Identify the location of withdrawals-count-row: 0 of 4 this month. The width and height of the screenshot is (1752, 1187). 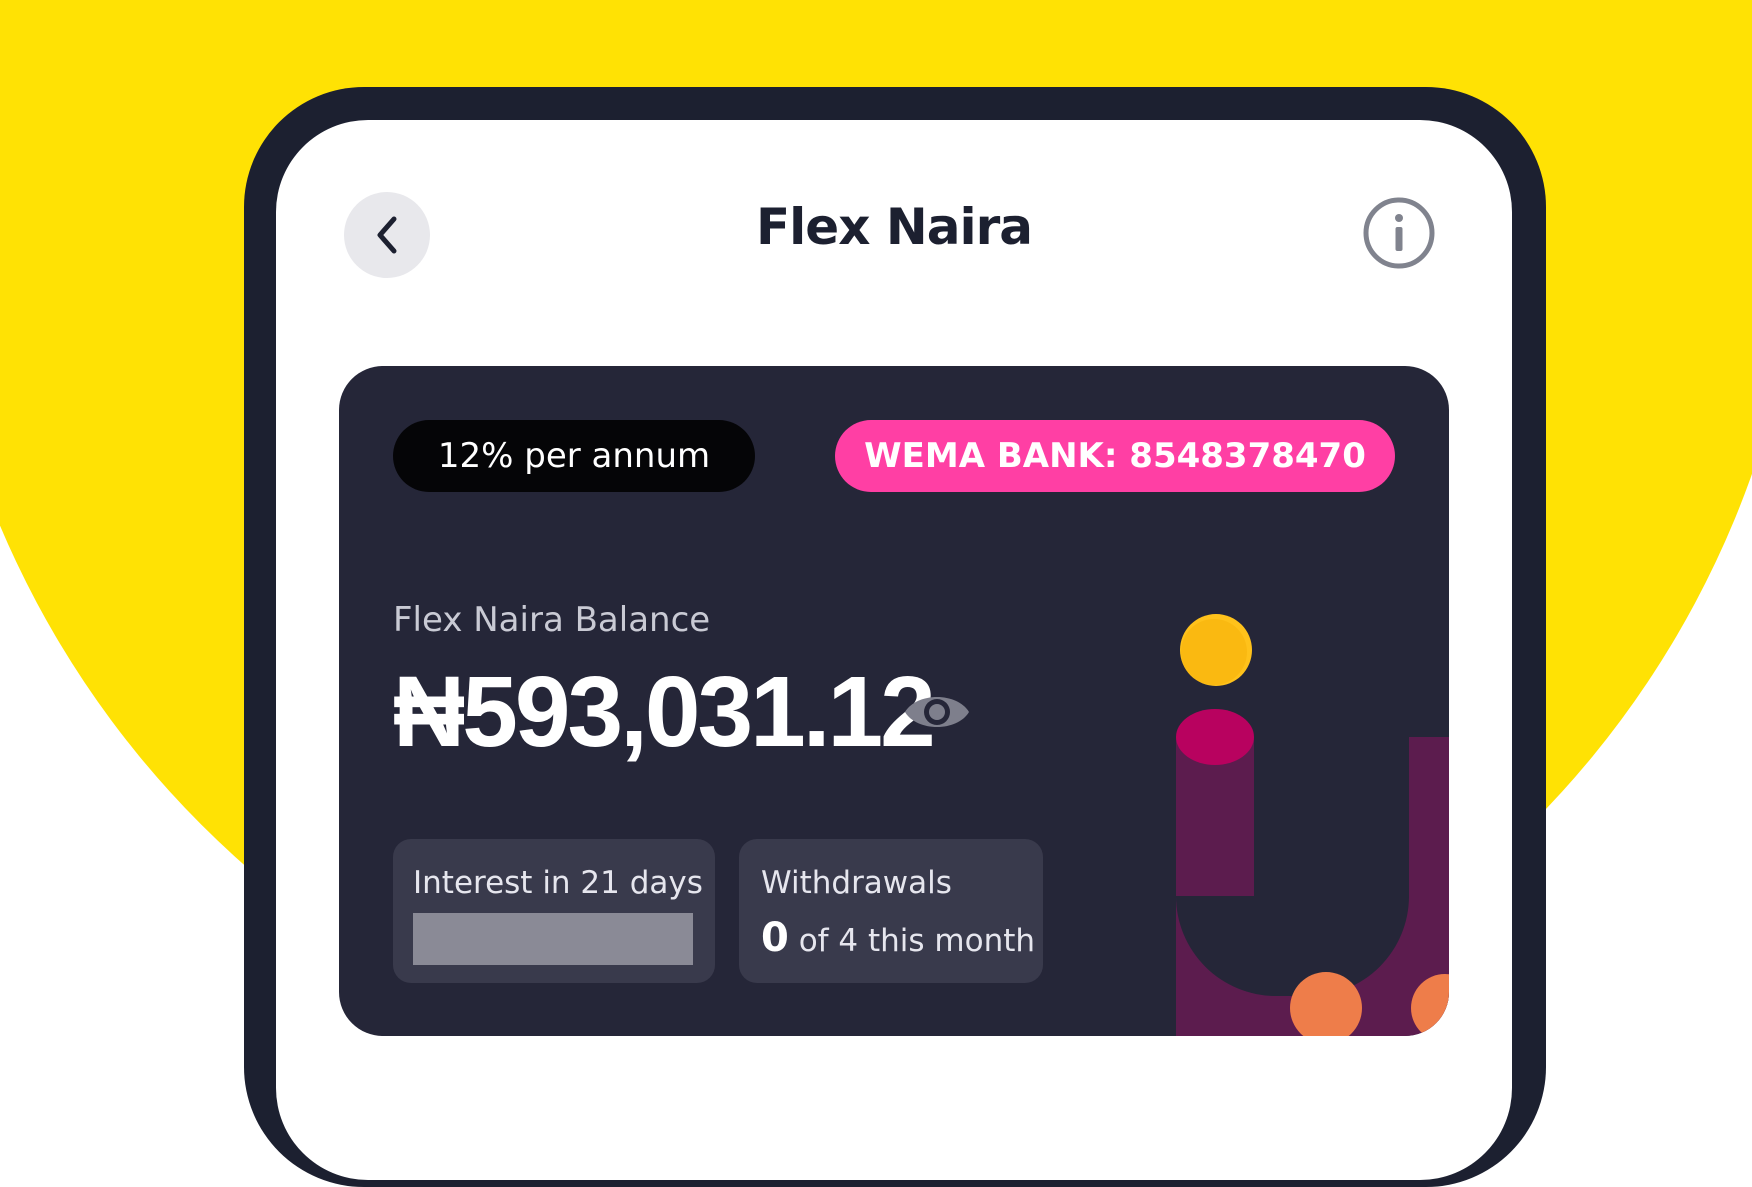
(898, 938).